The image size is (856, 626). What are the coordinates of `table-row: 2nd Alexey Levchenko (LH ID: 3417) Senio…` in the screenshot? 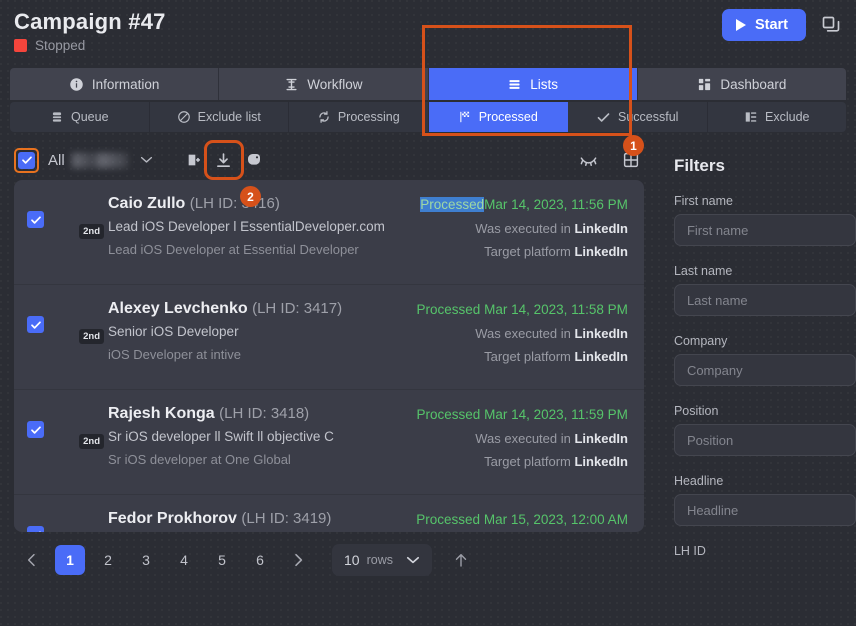 It's located at (329, 337).